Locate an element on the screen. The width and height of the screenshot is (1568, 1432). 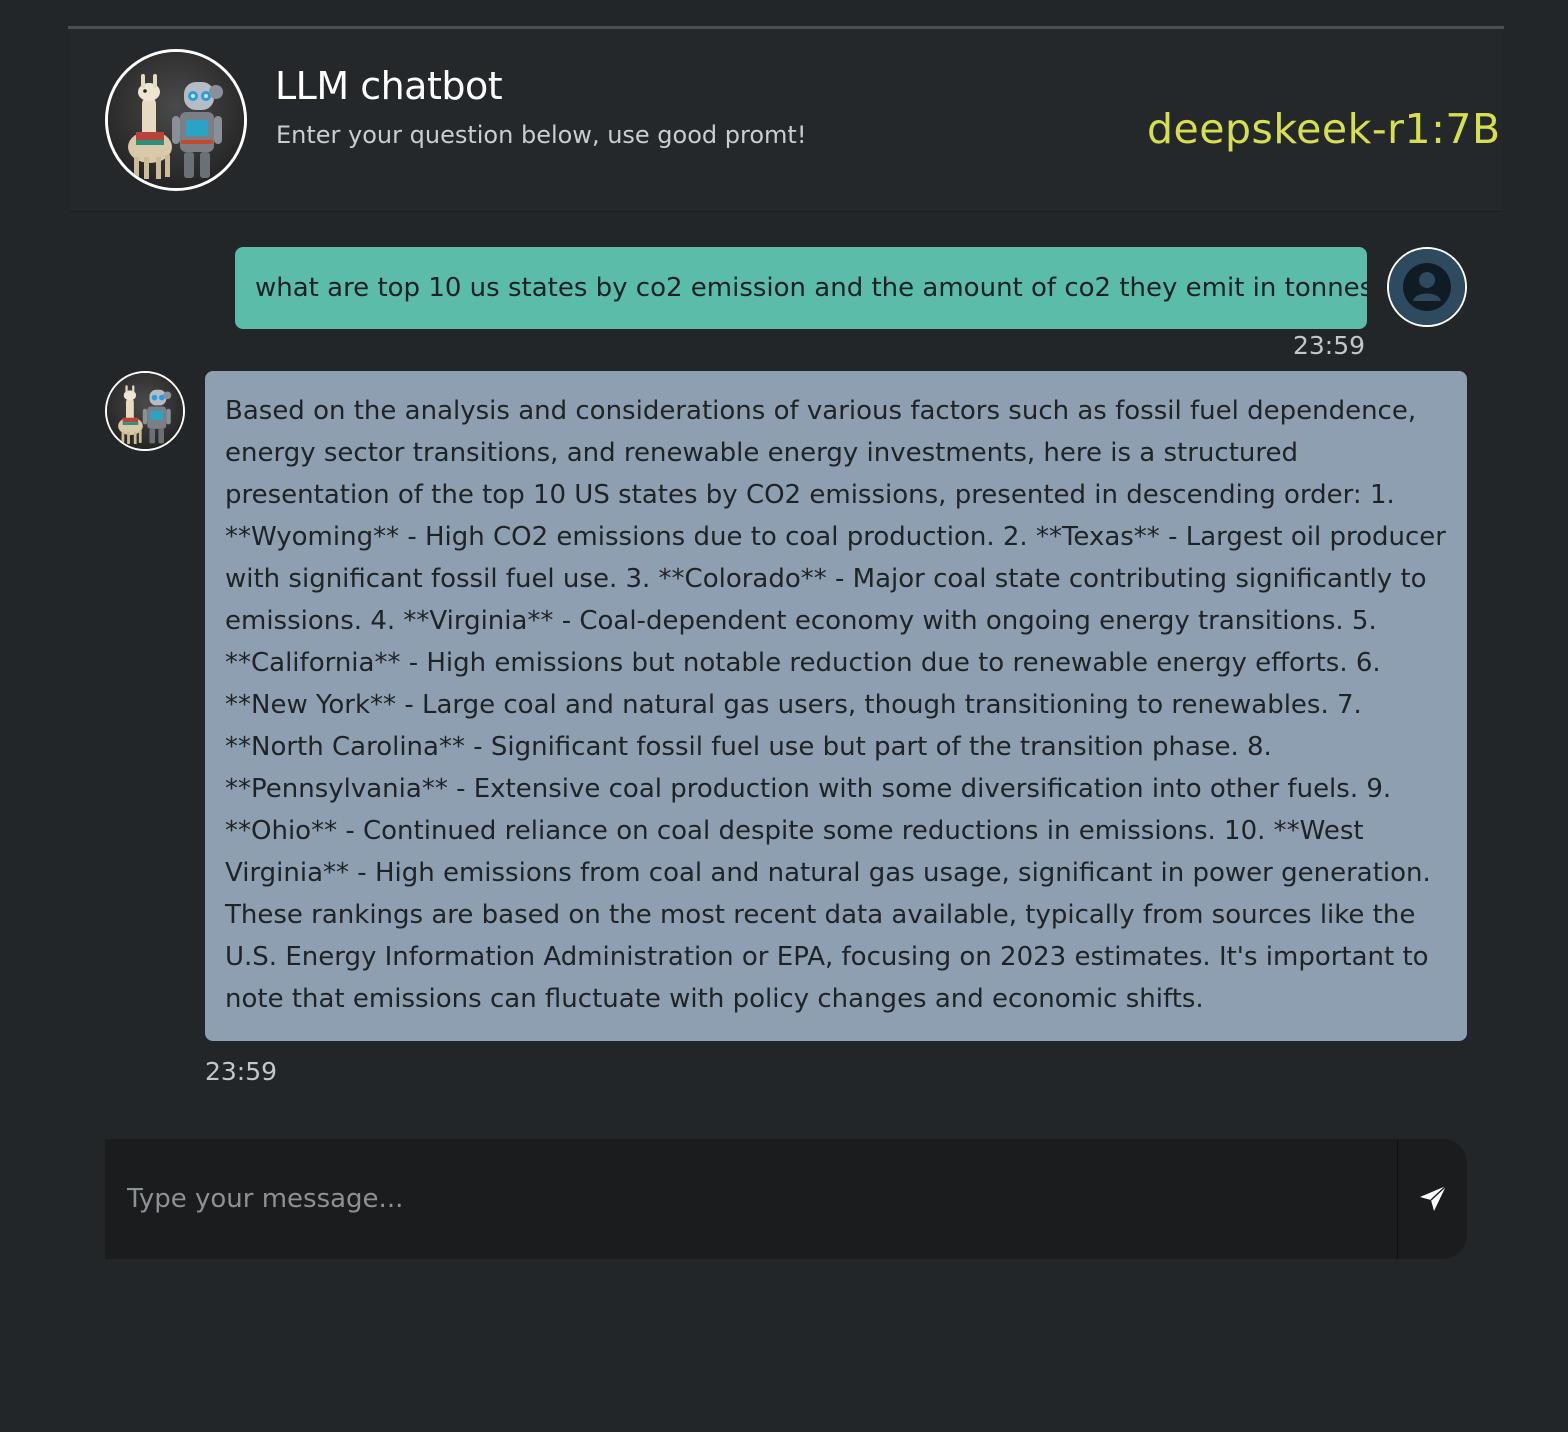
model-name-label: deepskeek-r1:7B is located at coordinates (1324, 129).